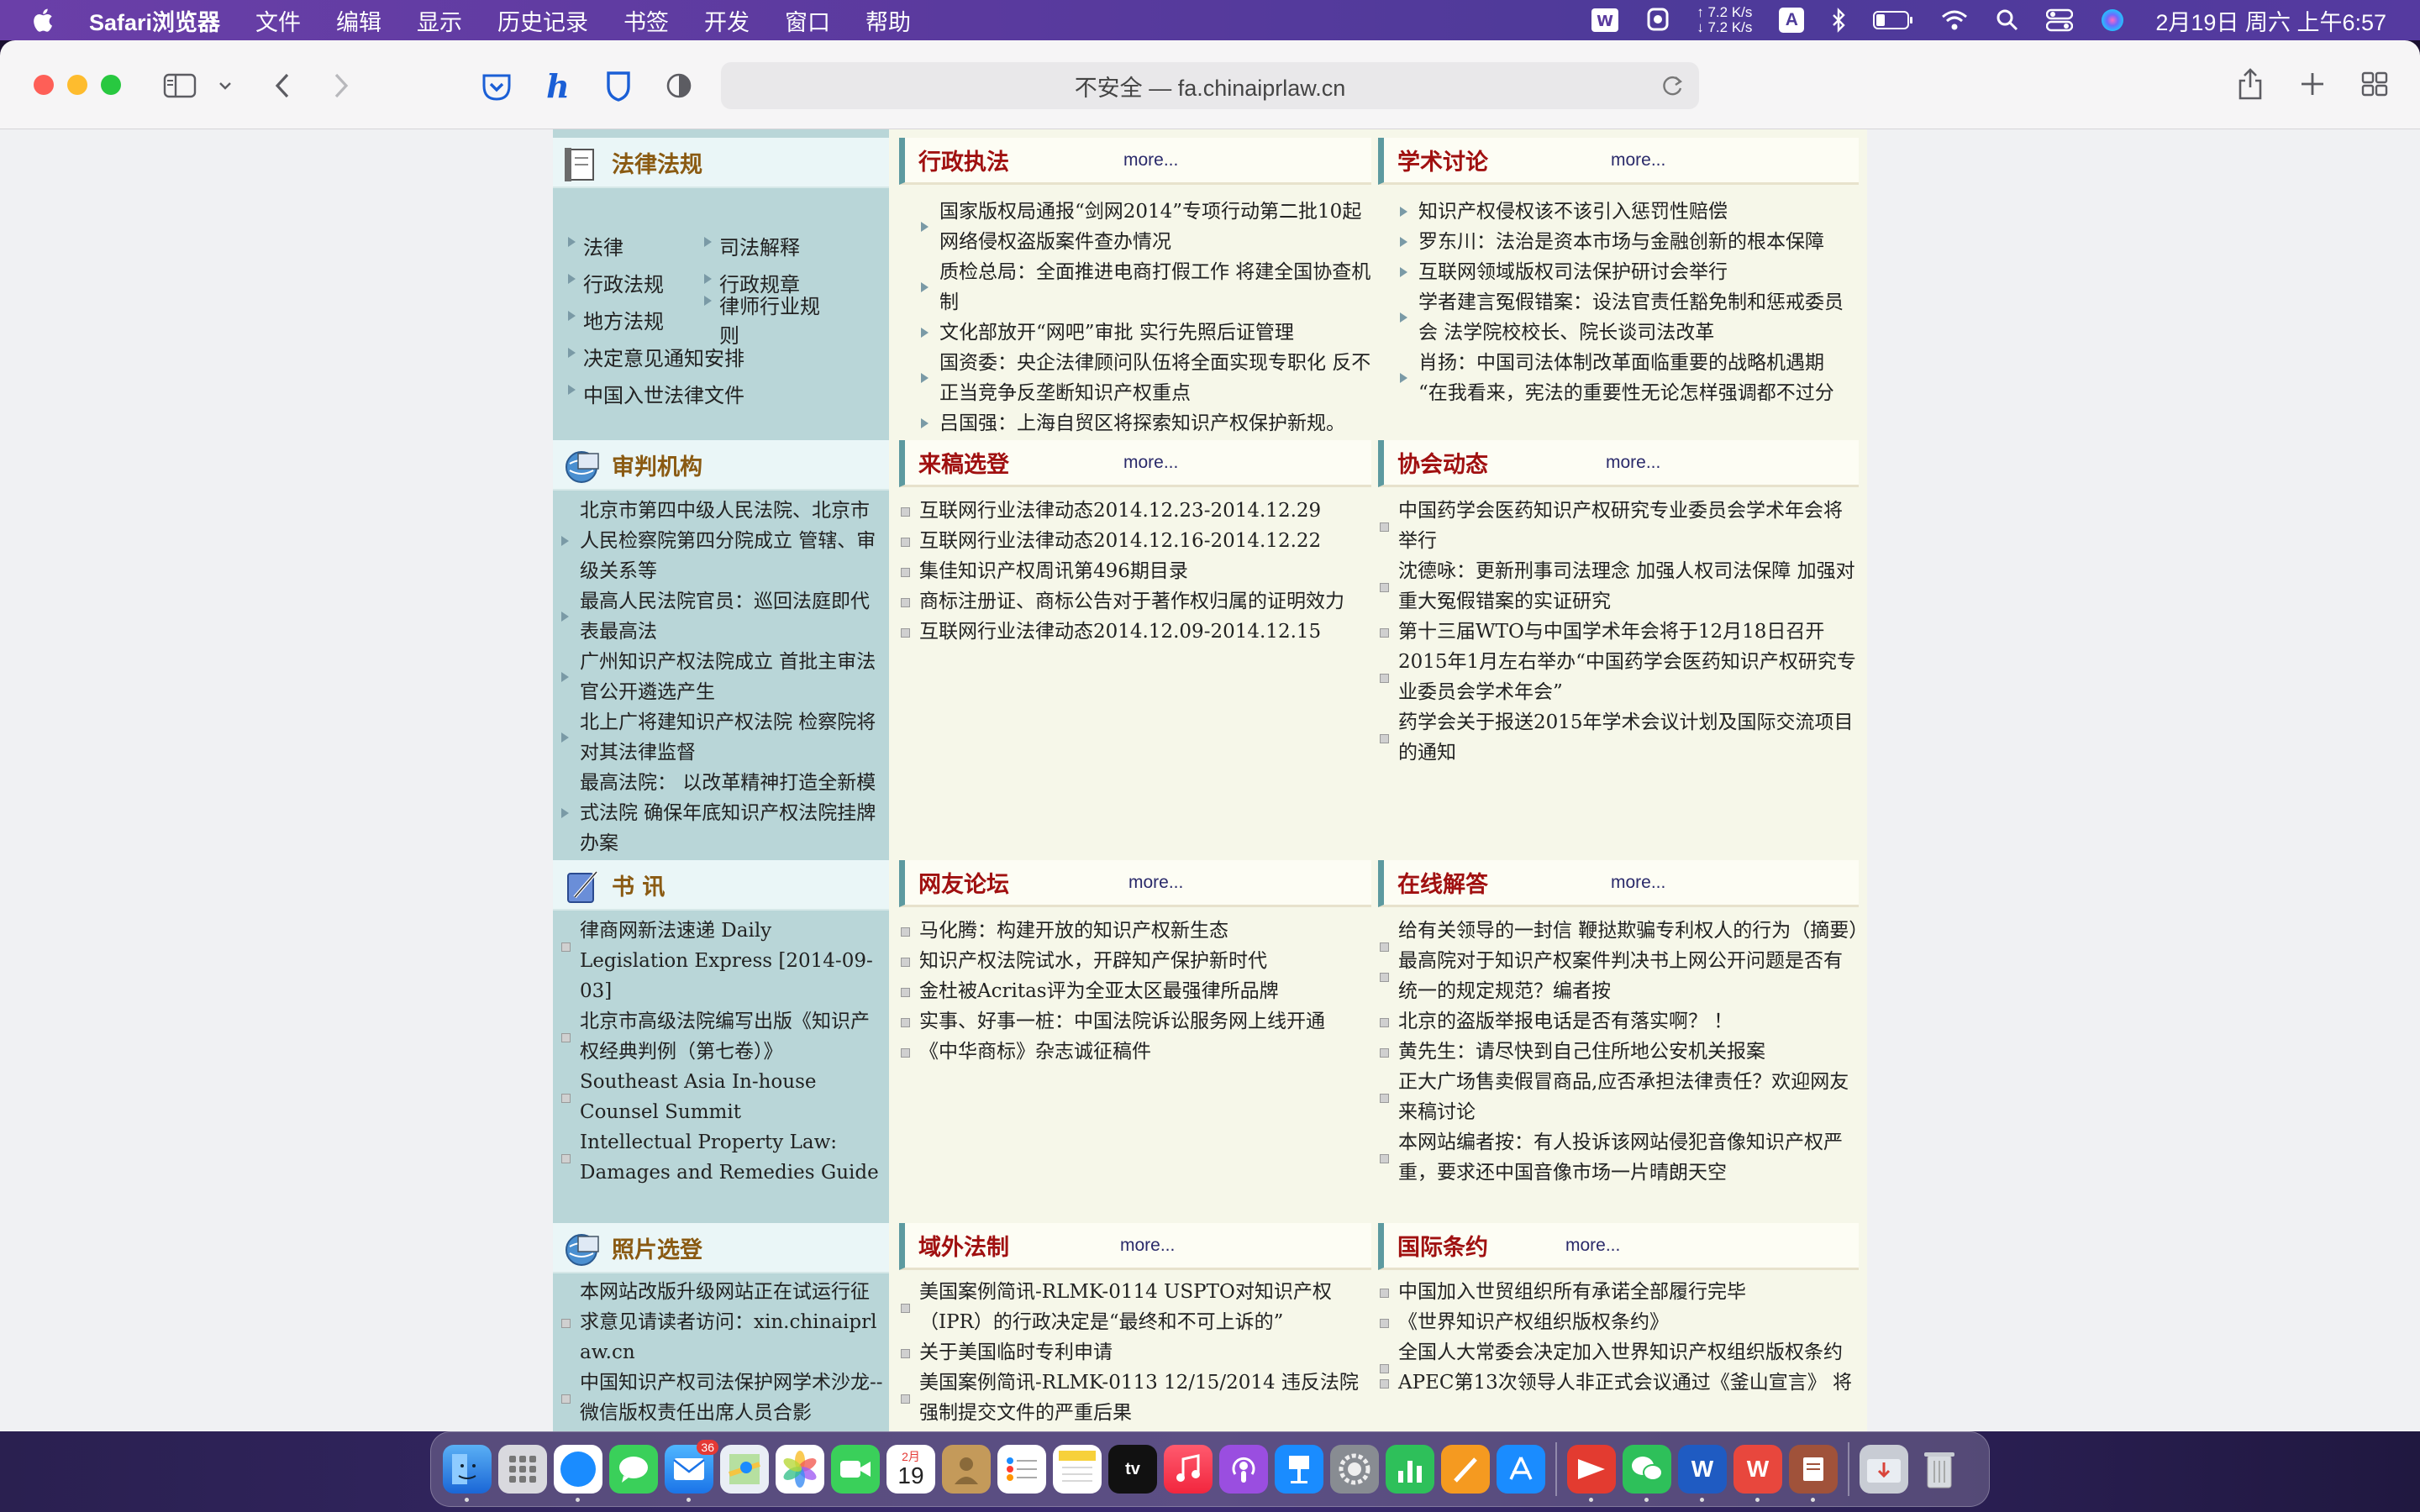  What do you see at coordinates (1136, 511) in the screenshot?
I see `list-item: 互联网行业法律动态2014.12.23-2014.12.29` at bounding box center [1136, 511].